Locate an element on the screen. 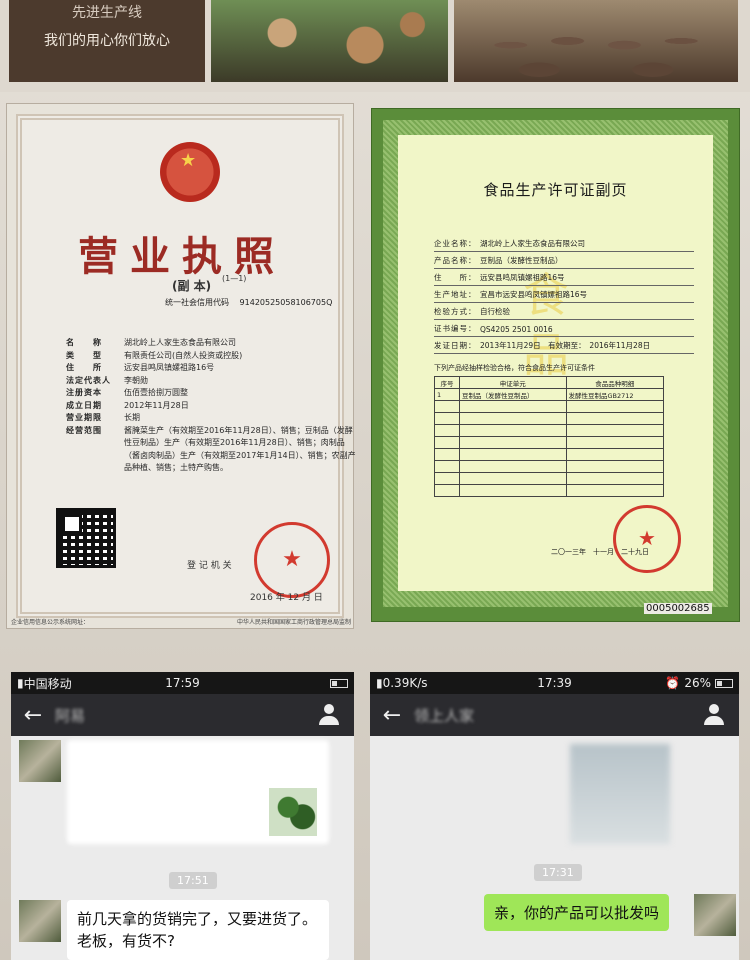  permit-seal-icon: ★ is located at coordinates (647, 539).